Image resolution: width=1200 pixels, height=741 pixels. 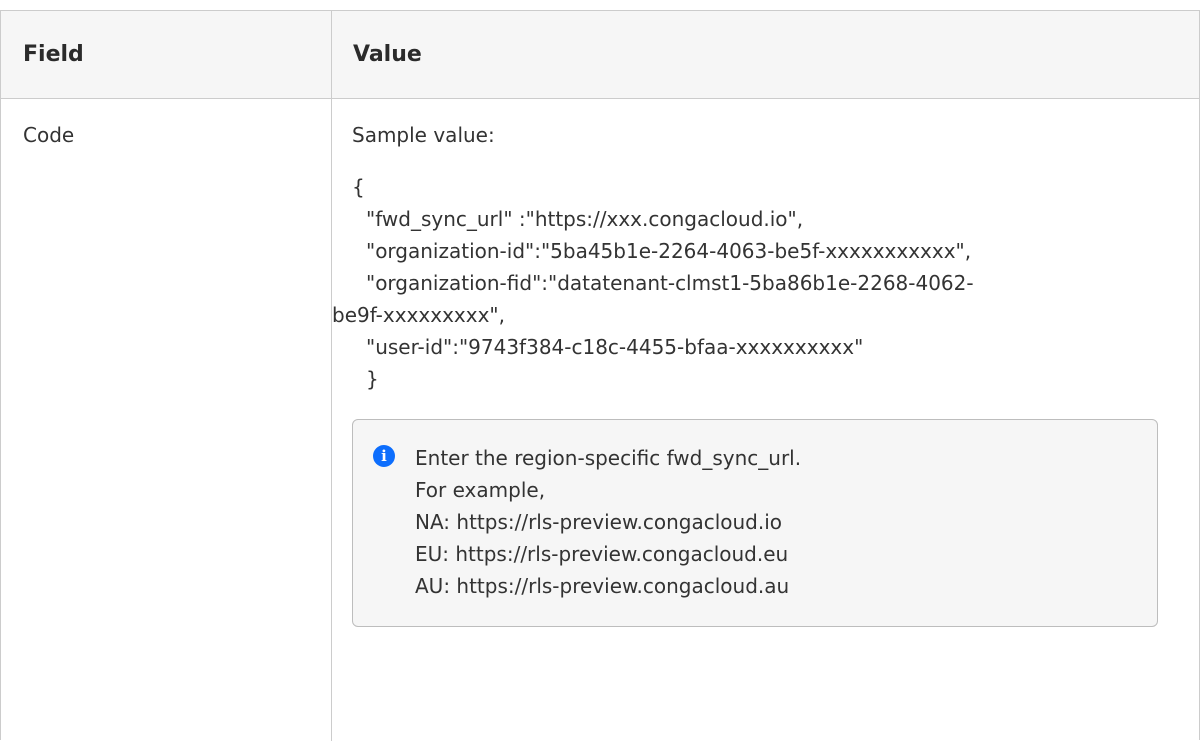 I want to click on header-field: Field, so click(x=53, y=54).